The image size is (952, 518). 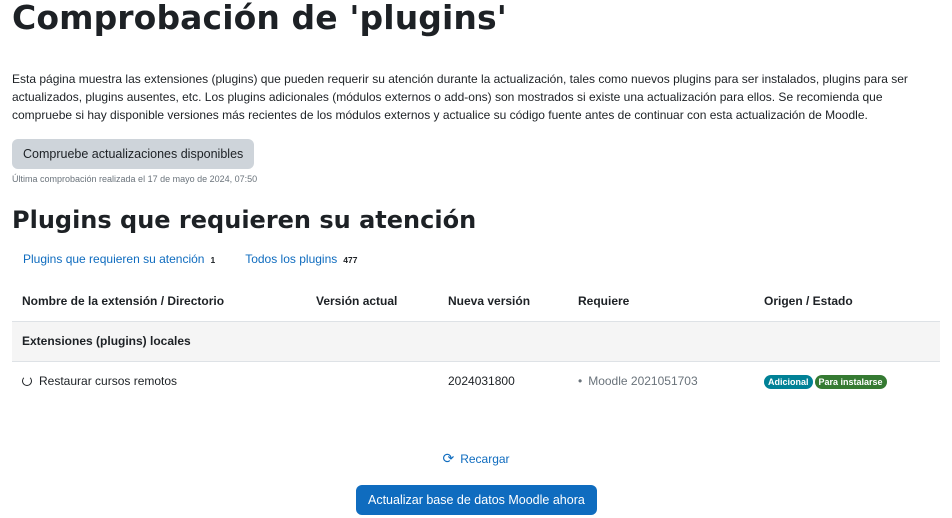 I want to click on section-title: Plugins que requieren su atención, so click(x=244, y=220).